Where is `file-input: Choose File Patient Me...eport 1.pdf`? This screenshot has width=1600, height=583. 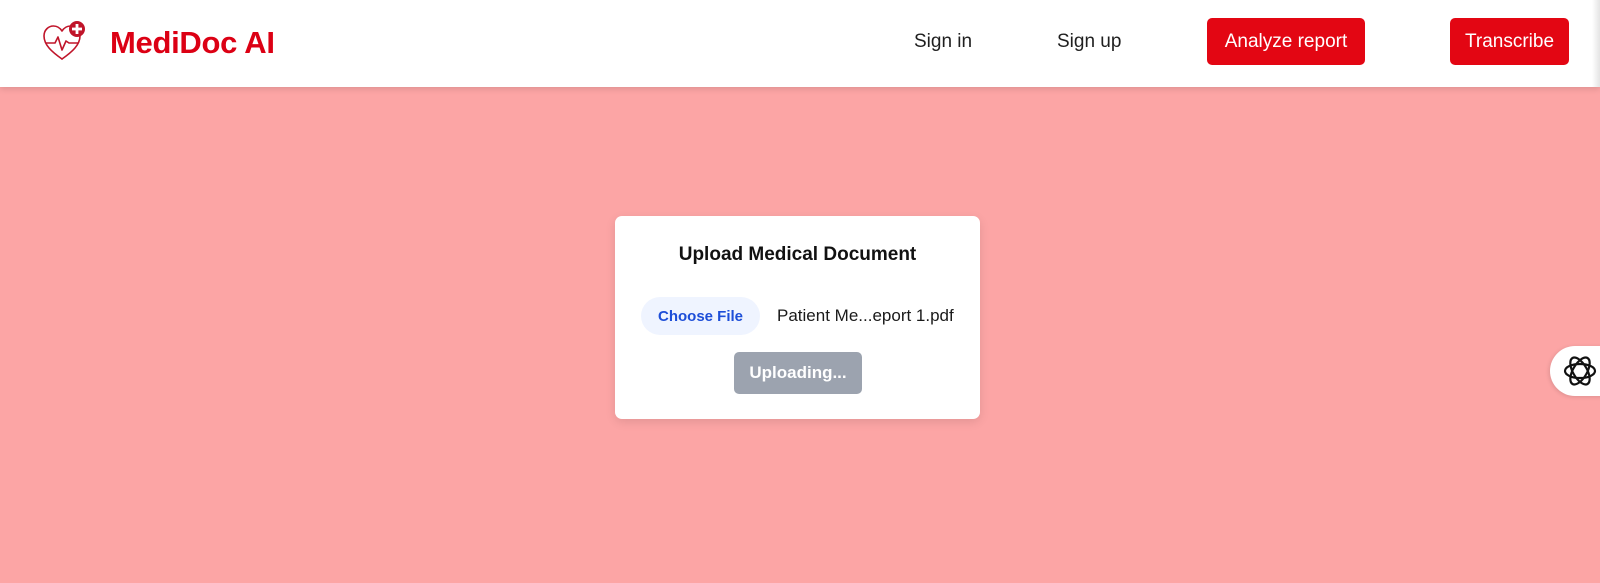
file-input: Choose File Patient Me...eport 1.pdf is located at coordinates (797, 316).